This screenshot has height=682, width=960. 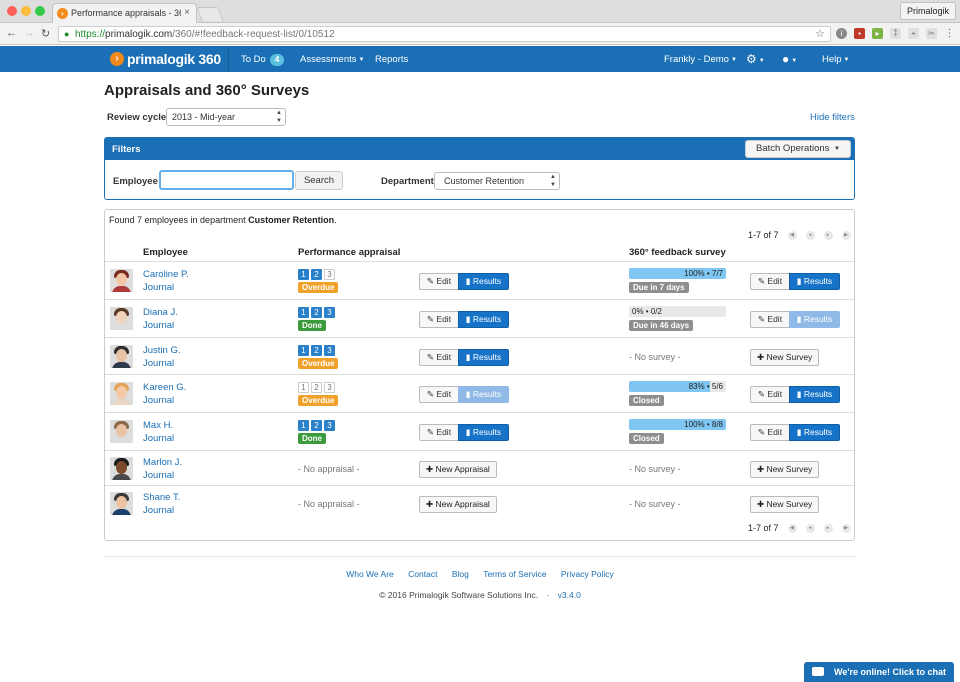 What do you see at coordinates (798, 149) in the screenshot?
I see `batch-operations-button: Batch Operations ▼` at bounding box center [798, 149].